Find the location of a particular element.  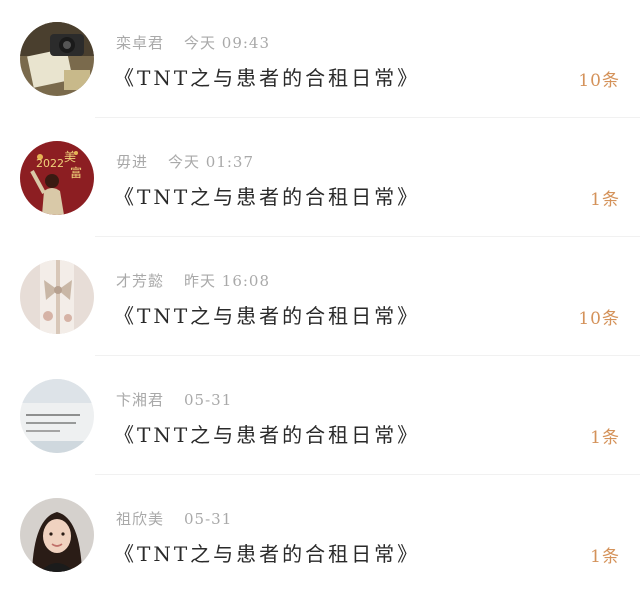

svg-text: 富 is located at coordinates (76, 172).